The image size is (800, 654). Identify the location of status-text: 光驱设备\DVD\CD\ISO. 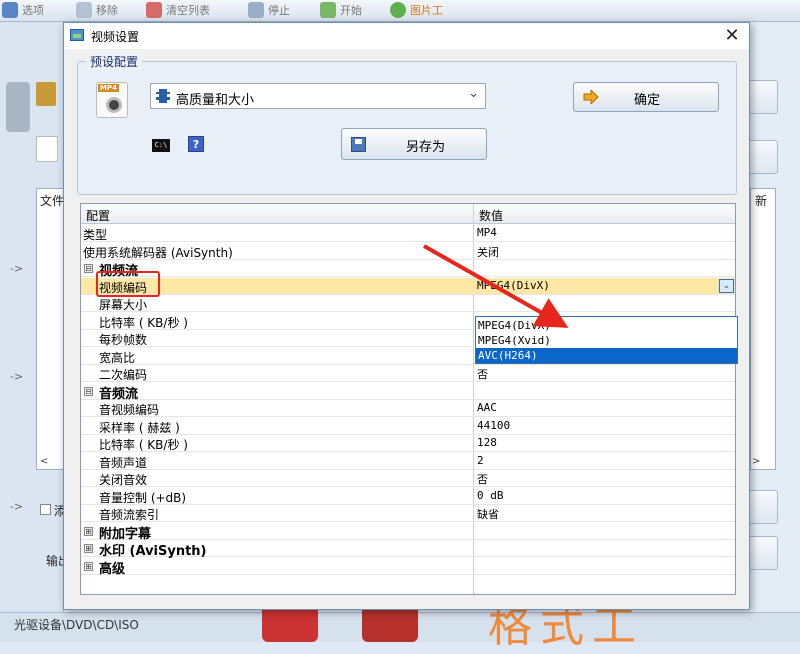
(76, 625).